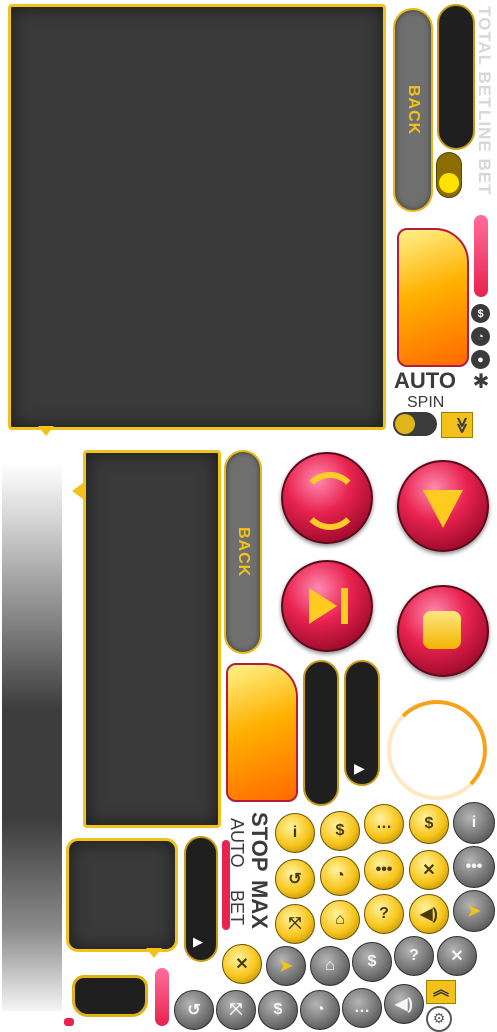 The image size is (497, 1032). What do you see at coordinates (259, 842) in the screenshot?
I see `stop-label: STOP` at bounding box center [259, 842].